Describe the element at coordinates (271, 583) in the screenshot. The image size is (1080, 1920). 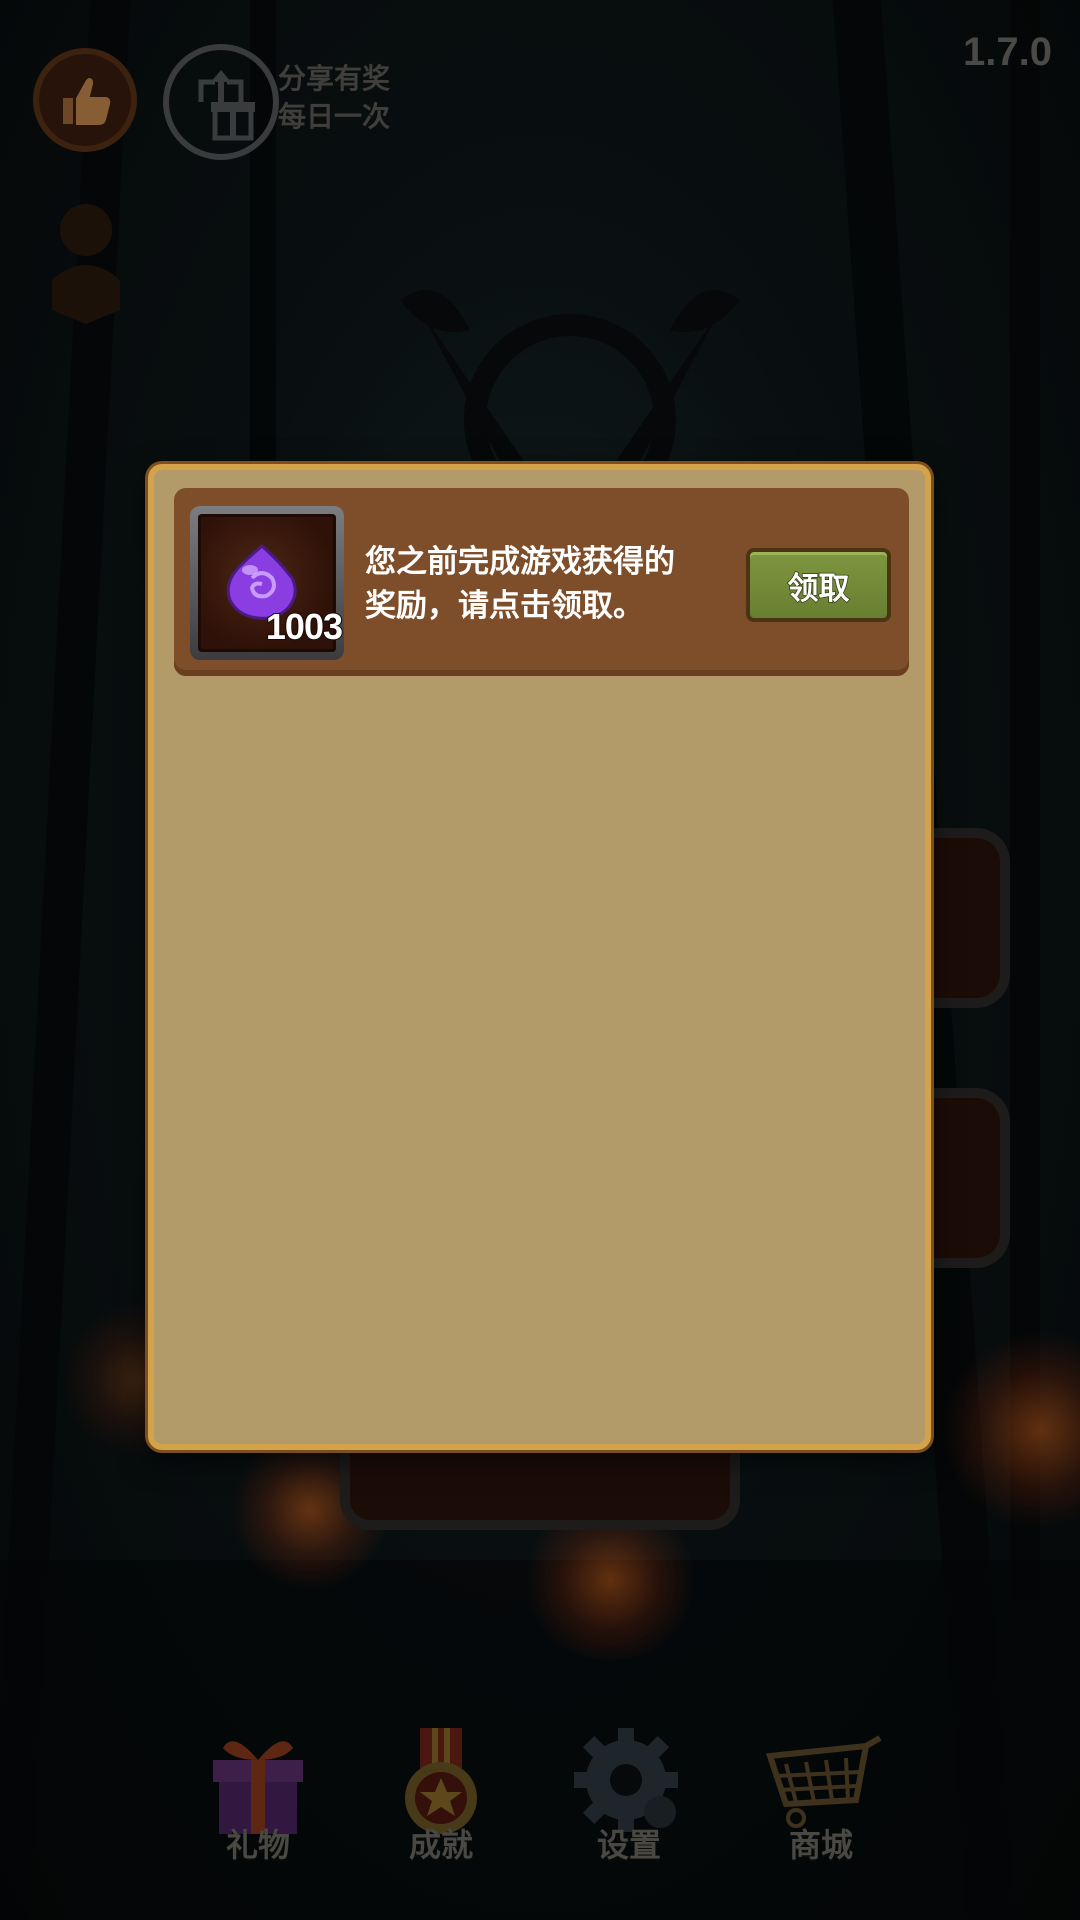
I see `reward-item-frame: 1003` at that location.